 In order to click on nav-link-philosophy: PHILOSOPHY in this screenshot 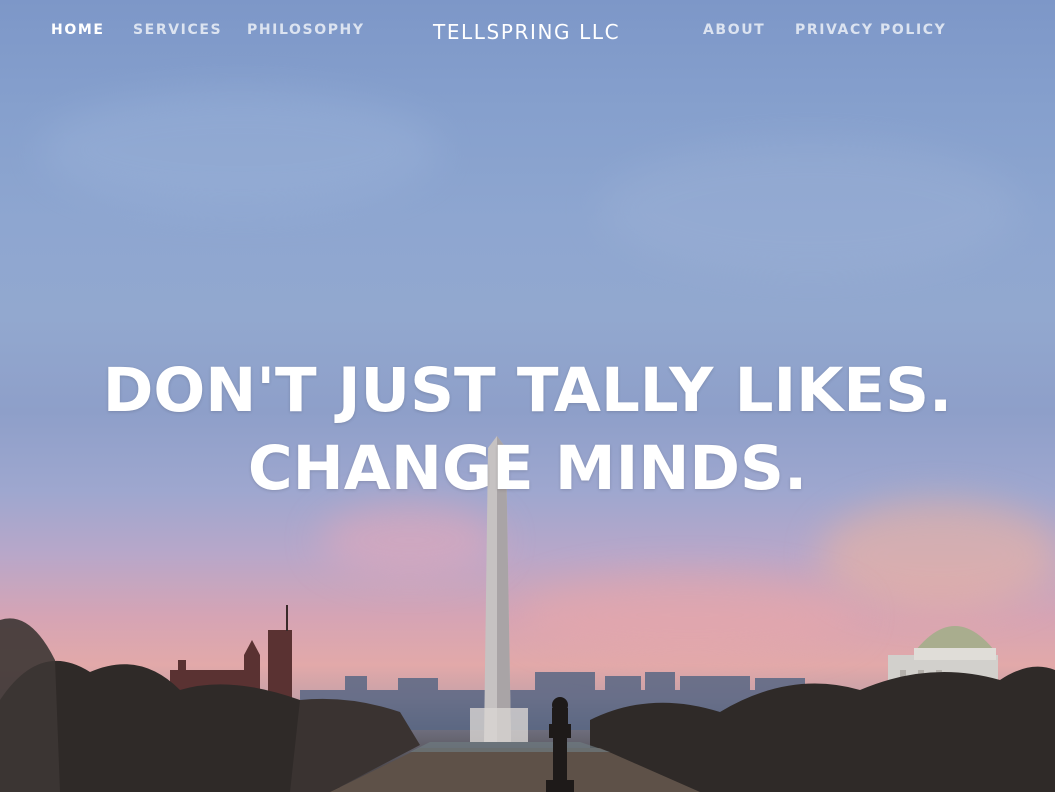, I will do `click(306, 30)`.